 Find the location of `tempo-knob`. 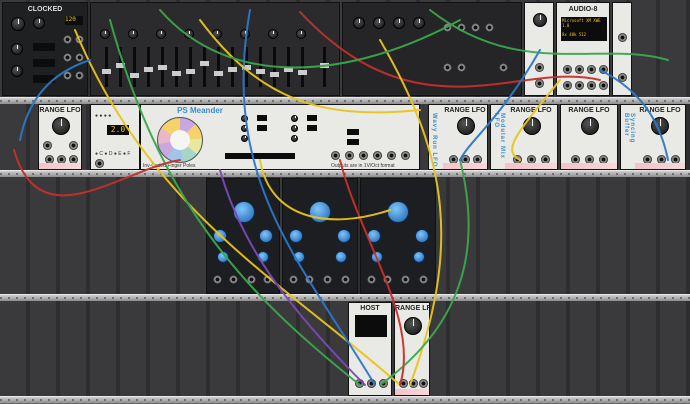

tempo-knob is located at coordinates (18, 24).